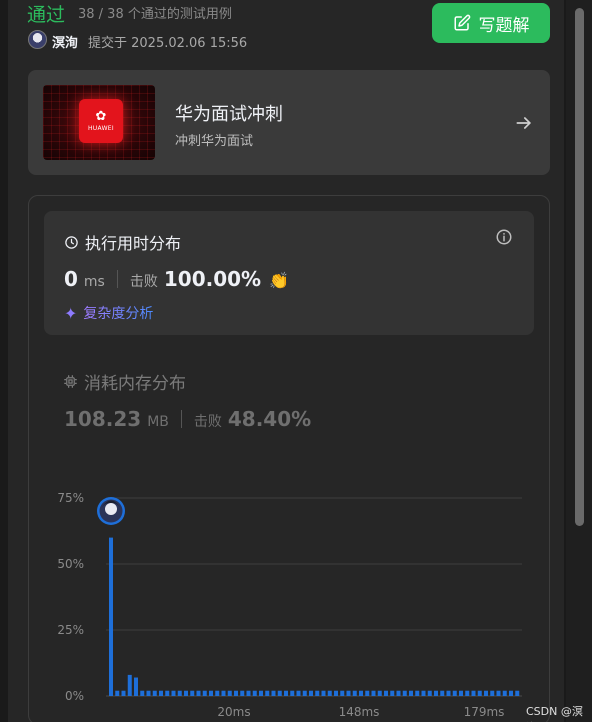 The width and height of the screenshot is (592, 722). What do you see at coordinates (579, 267) in the screenshot?
I see `scrollbar-thumb` at bounding box center [579, 267].